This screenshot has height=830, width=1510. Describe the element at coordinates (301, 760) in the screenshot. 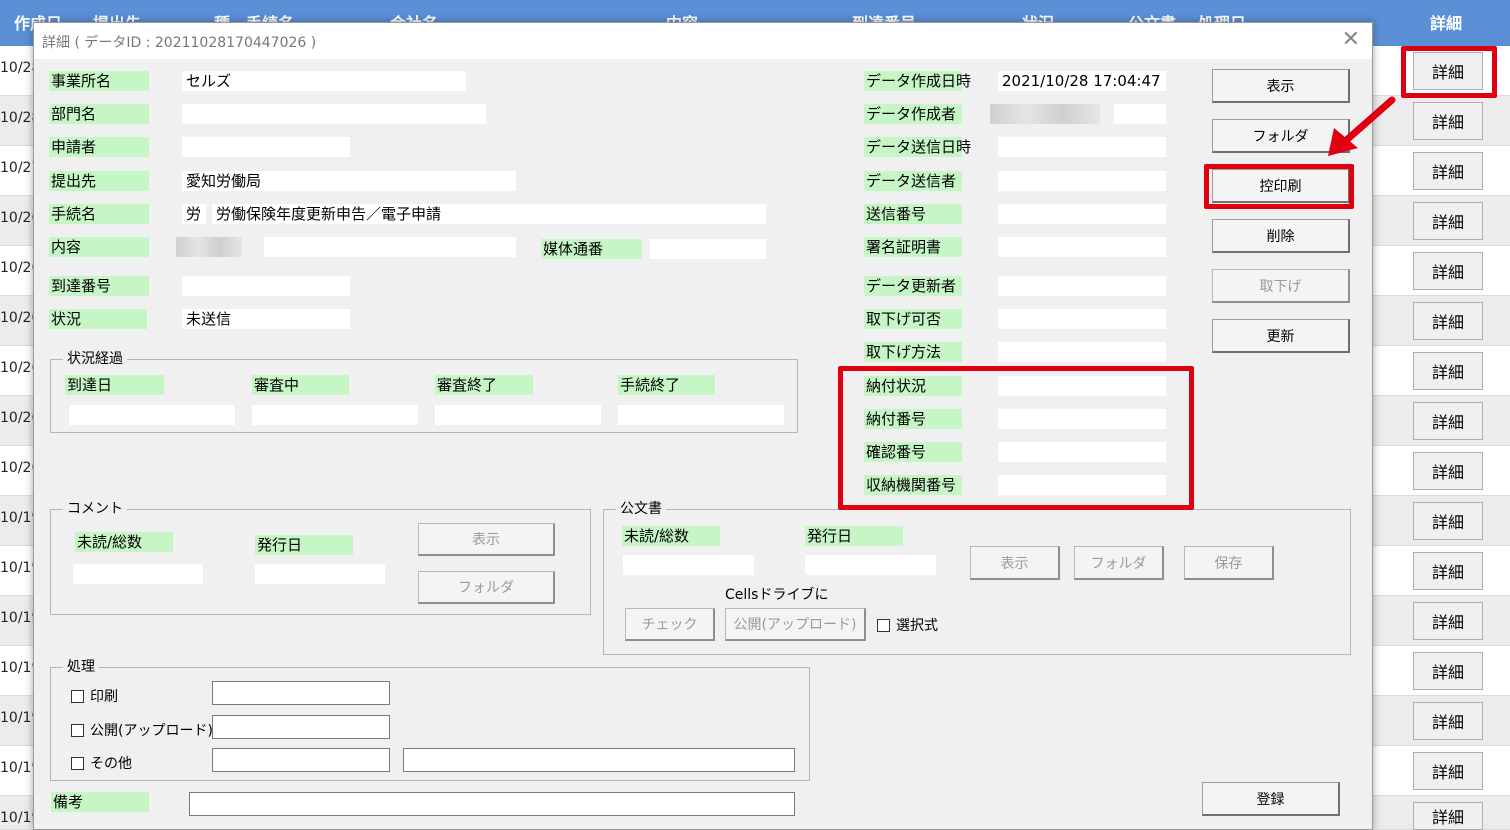

I see `other-input` at that location.